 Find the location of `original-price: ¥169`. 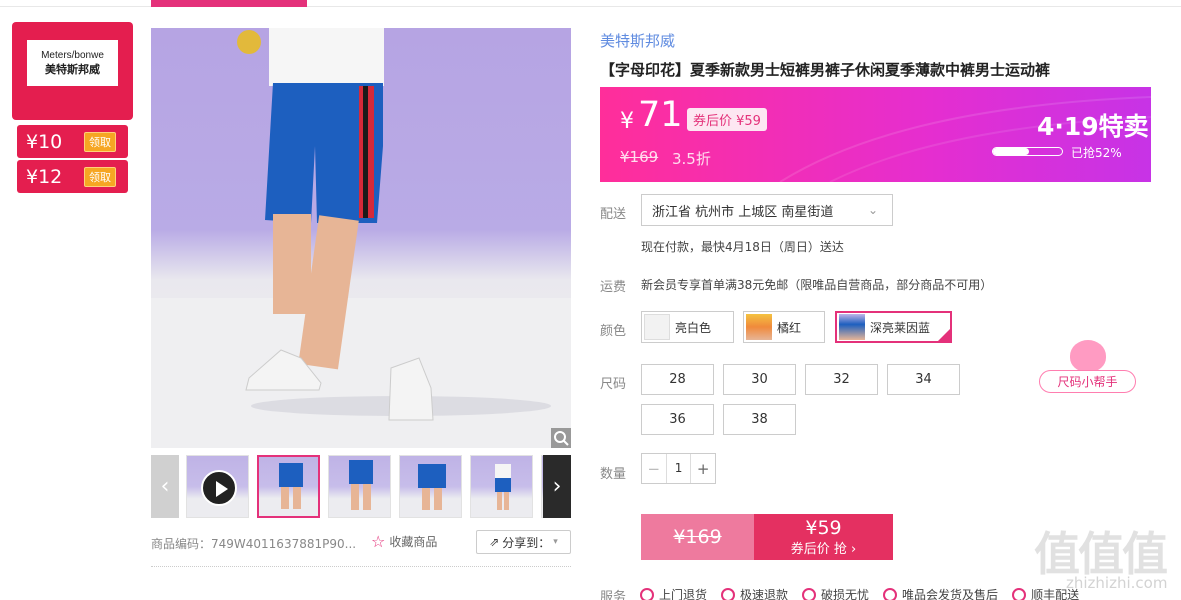

original-price: ¥169 is located at coordinates (639, 157).